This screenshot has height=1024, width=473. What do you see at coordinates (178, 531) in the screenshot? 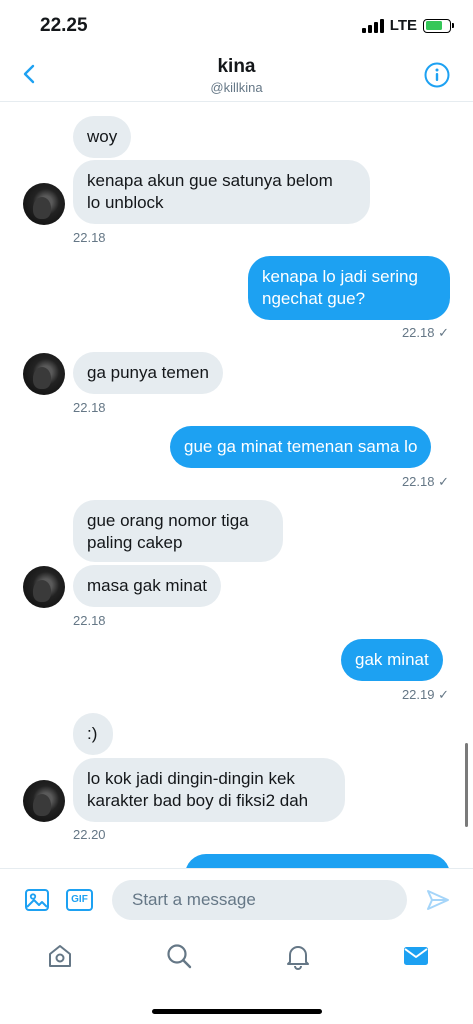
I see `message-bubble: gue orang nomor tiga paling cakep` at bounding box center [178, 531].